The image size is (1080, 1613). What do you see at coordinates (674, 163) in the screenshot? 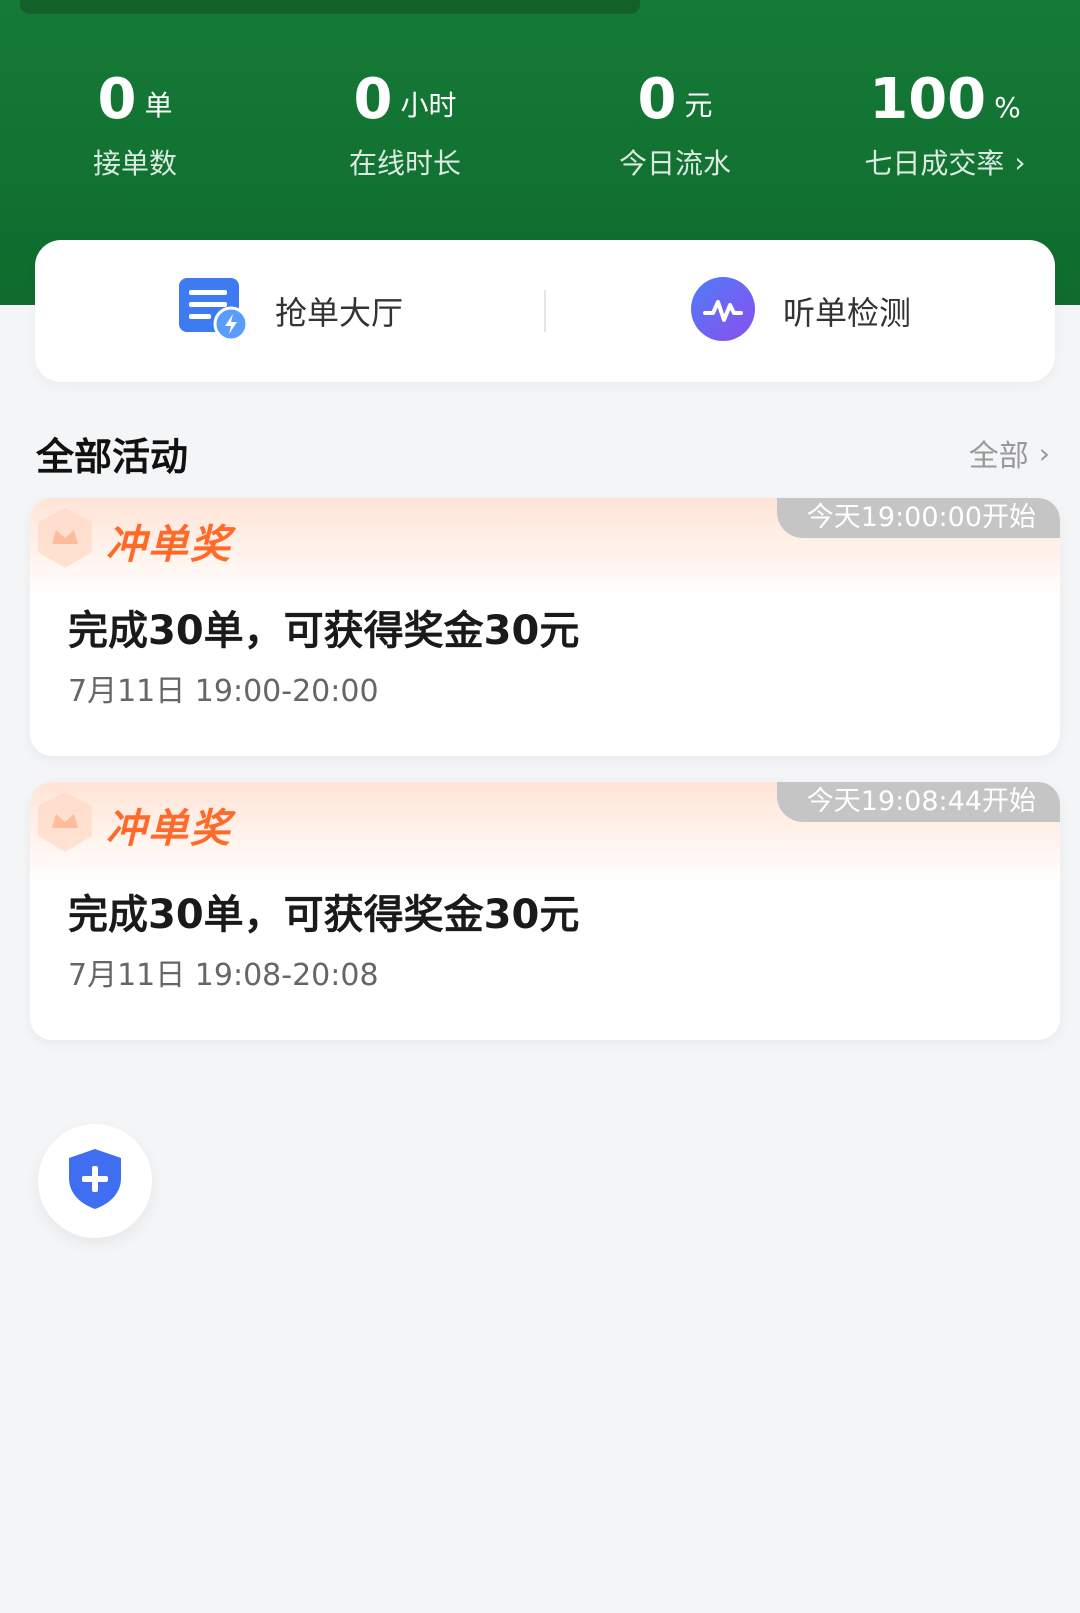
I see `stat-label: 今日流水` at bounding box center [674, 163].